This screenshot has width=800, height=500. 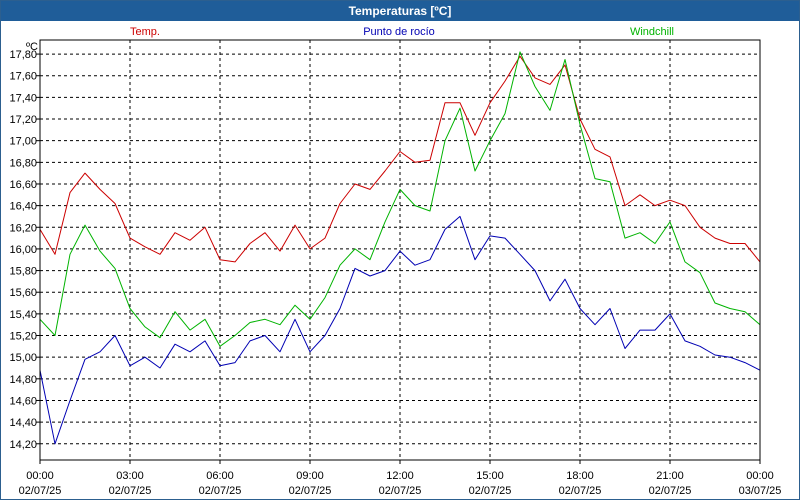 I want to click on y-tick-label: 14,20, so click(x=23, y=445).